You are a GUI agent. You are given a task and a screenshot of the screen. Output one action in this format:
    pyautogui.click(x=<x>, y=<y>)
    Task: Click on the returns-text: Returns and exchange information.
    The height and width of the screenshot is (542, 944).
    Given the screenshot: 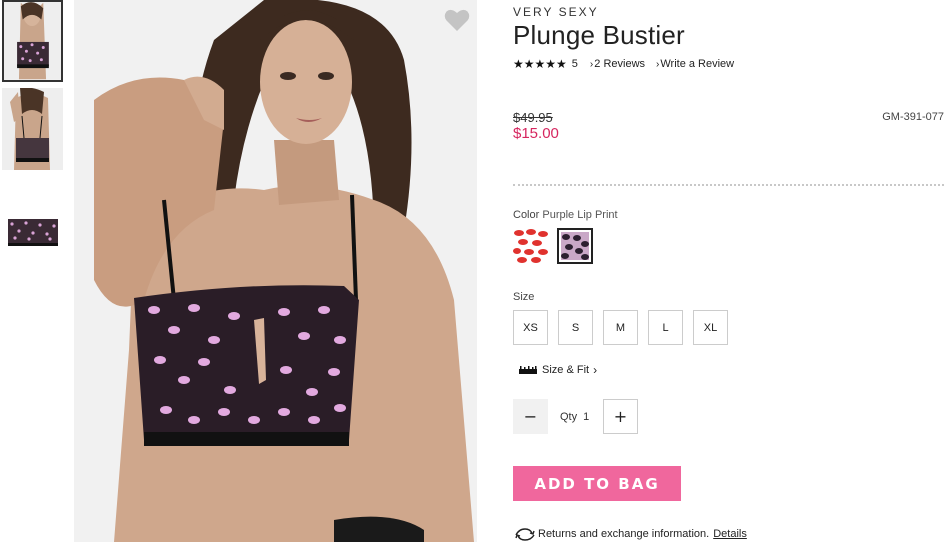 What is the action you would take?
    pyautogui.click(x=624, y=534)
    